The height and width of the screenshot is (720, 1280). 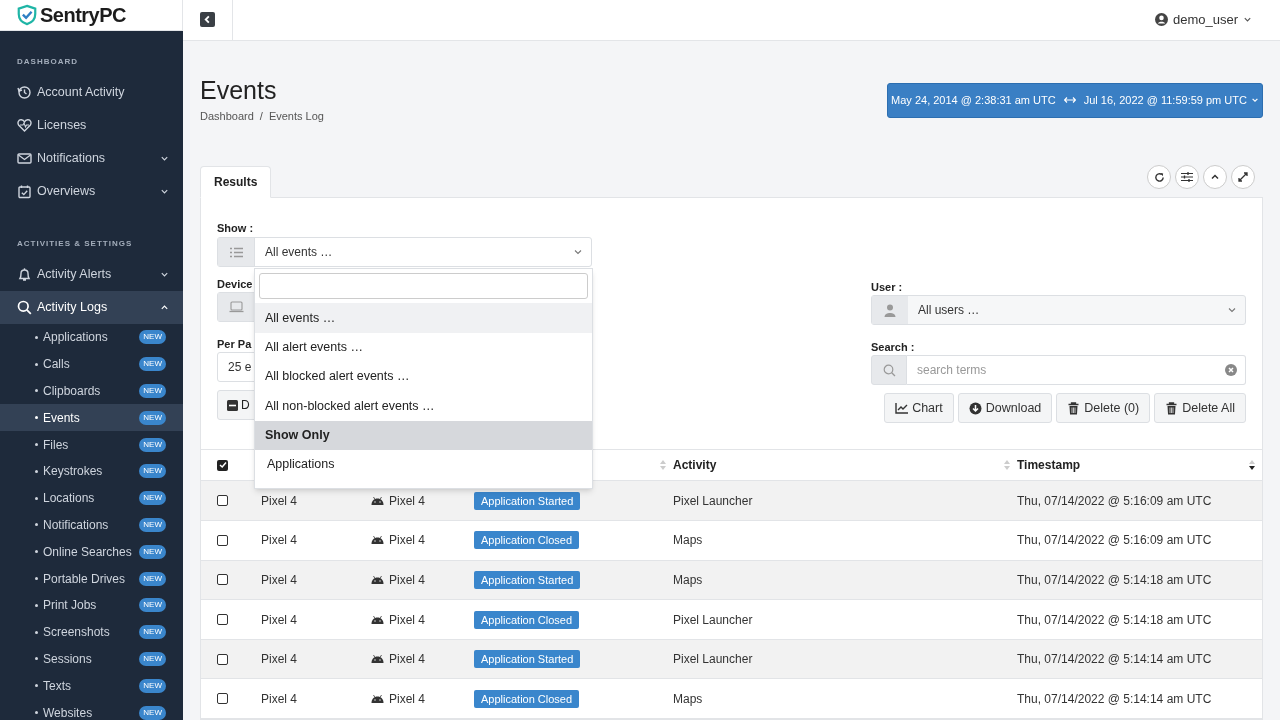 What do you see at coordinates (91, 444) in the screenshot?
I see `sidebar-subitem: Files NEW` at bounding box center [91, 444].